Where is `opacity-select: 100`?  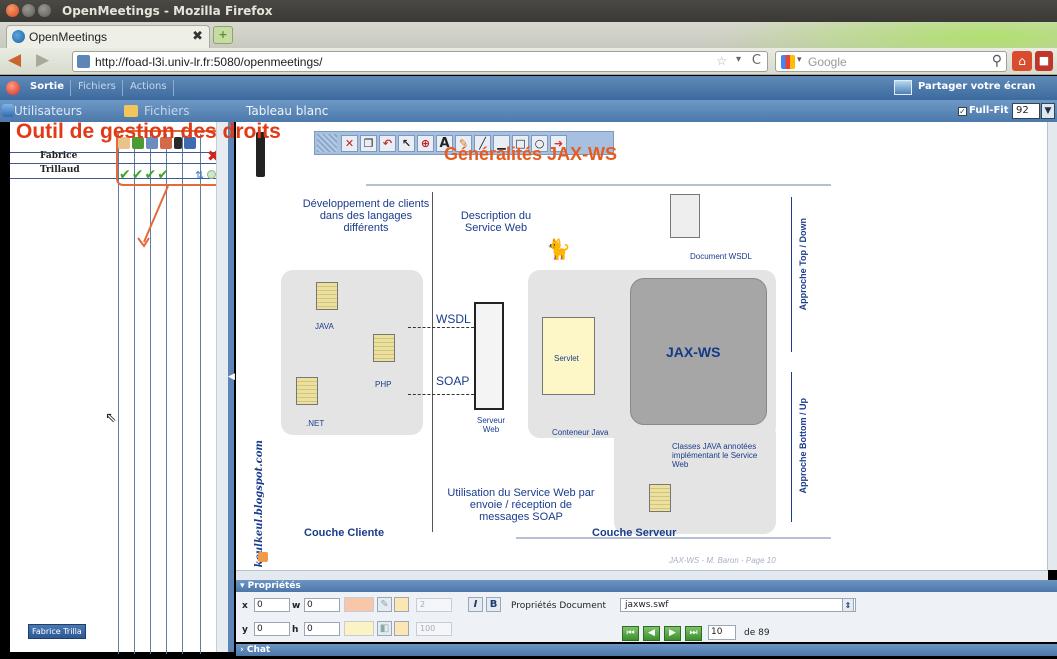
opacity-select: 100 is located at coordinates (434, 629).